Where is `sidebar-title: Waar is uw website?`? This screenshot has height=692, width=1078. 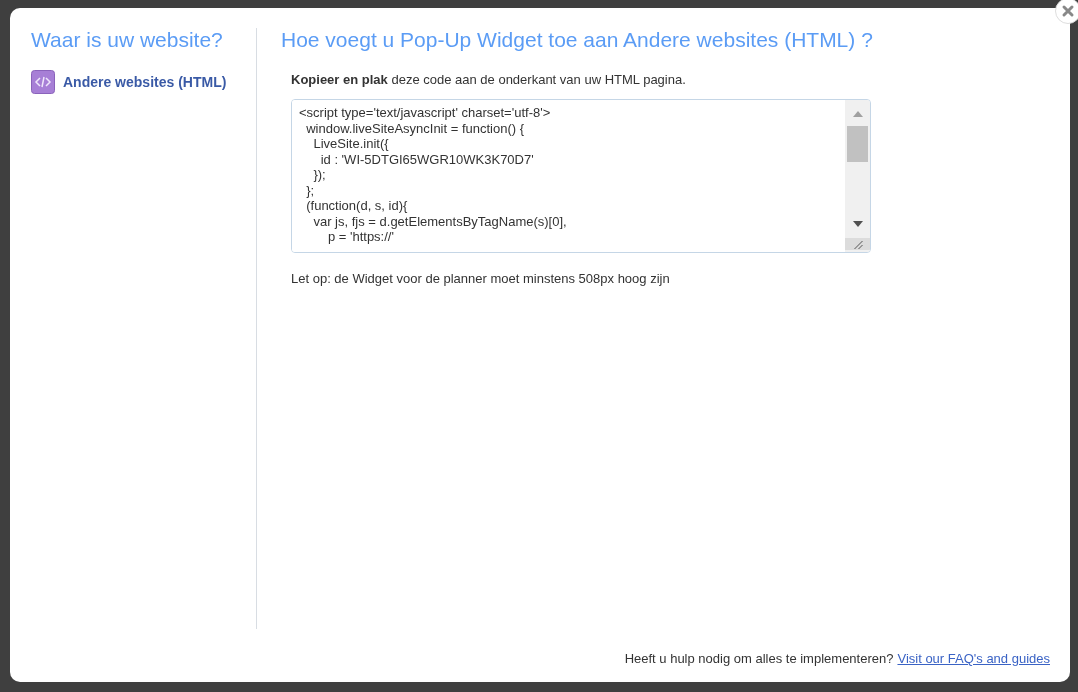 sidebar-title: Waar is uw website? is located at coordinates (127, 40).